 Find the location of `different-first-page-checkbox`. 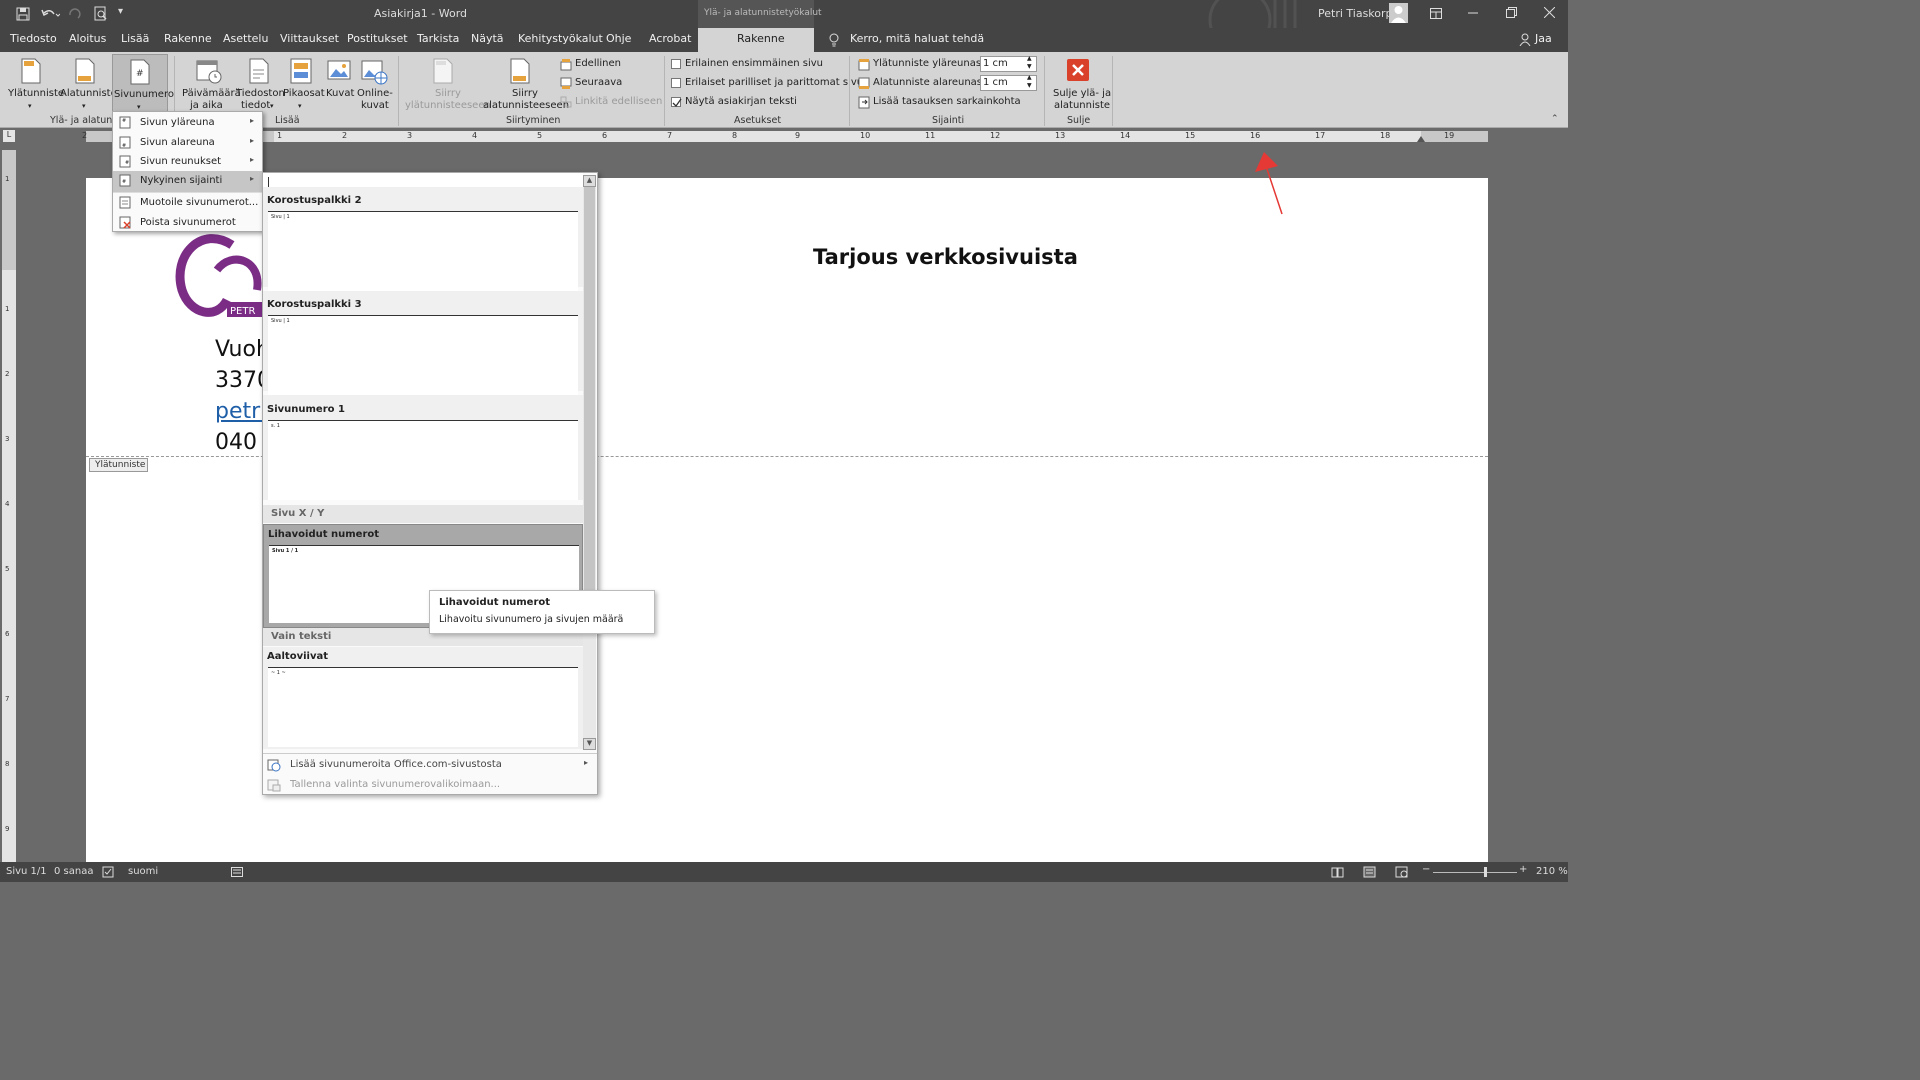

different-first-page-checkbox is located at coordinates (676, 64).